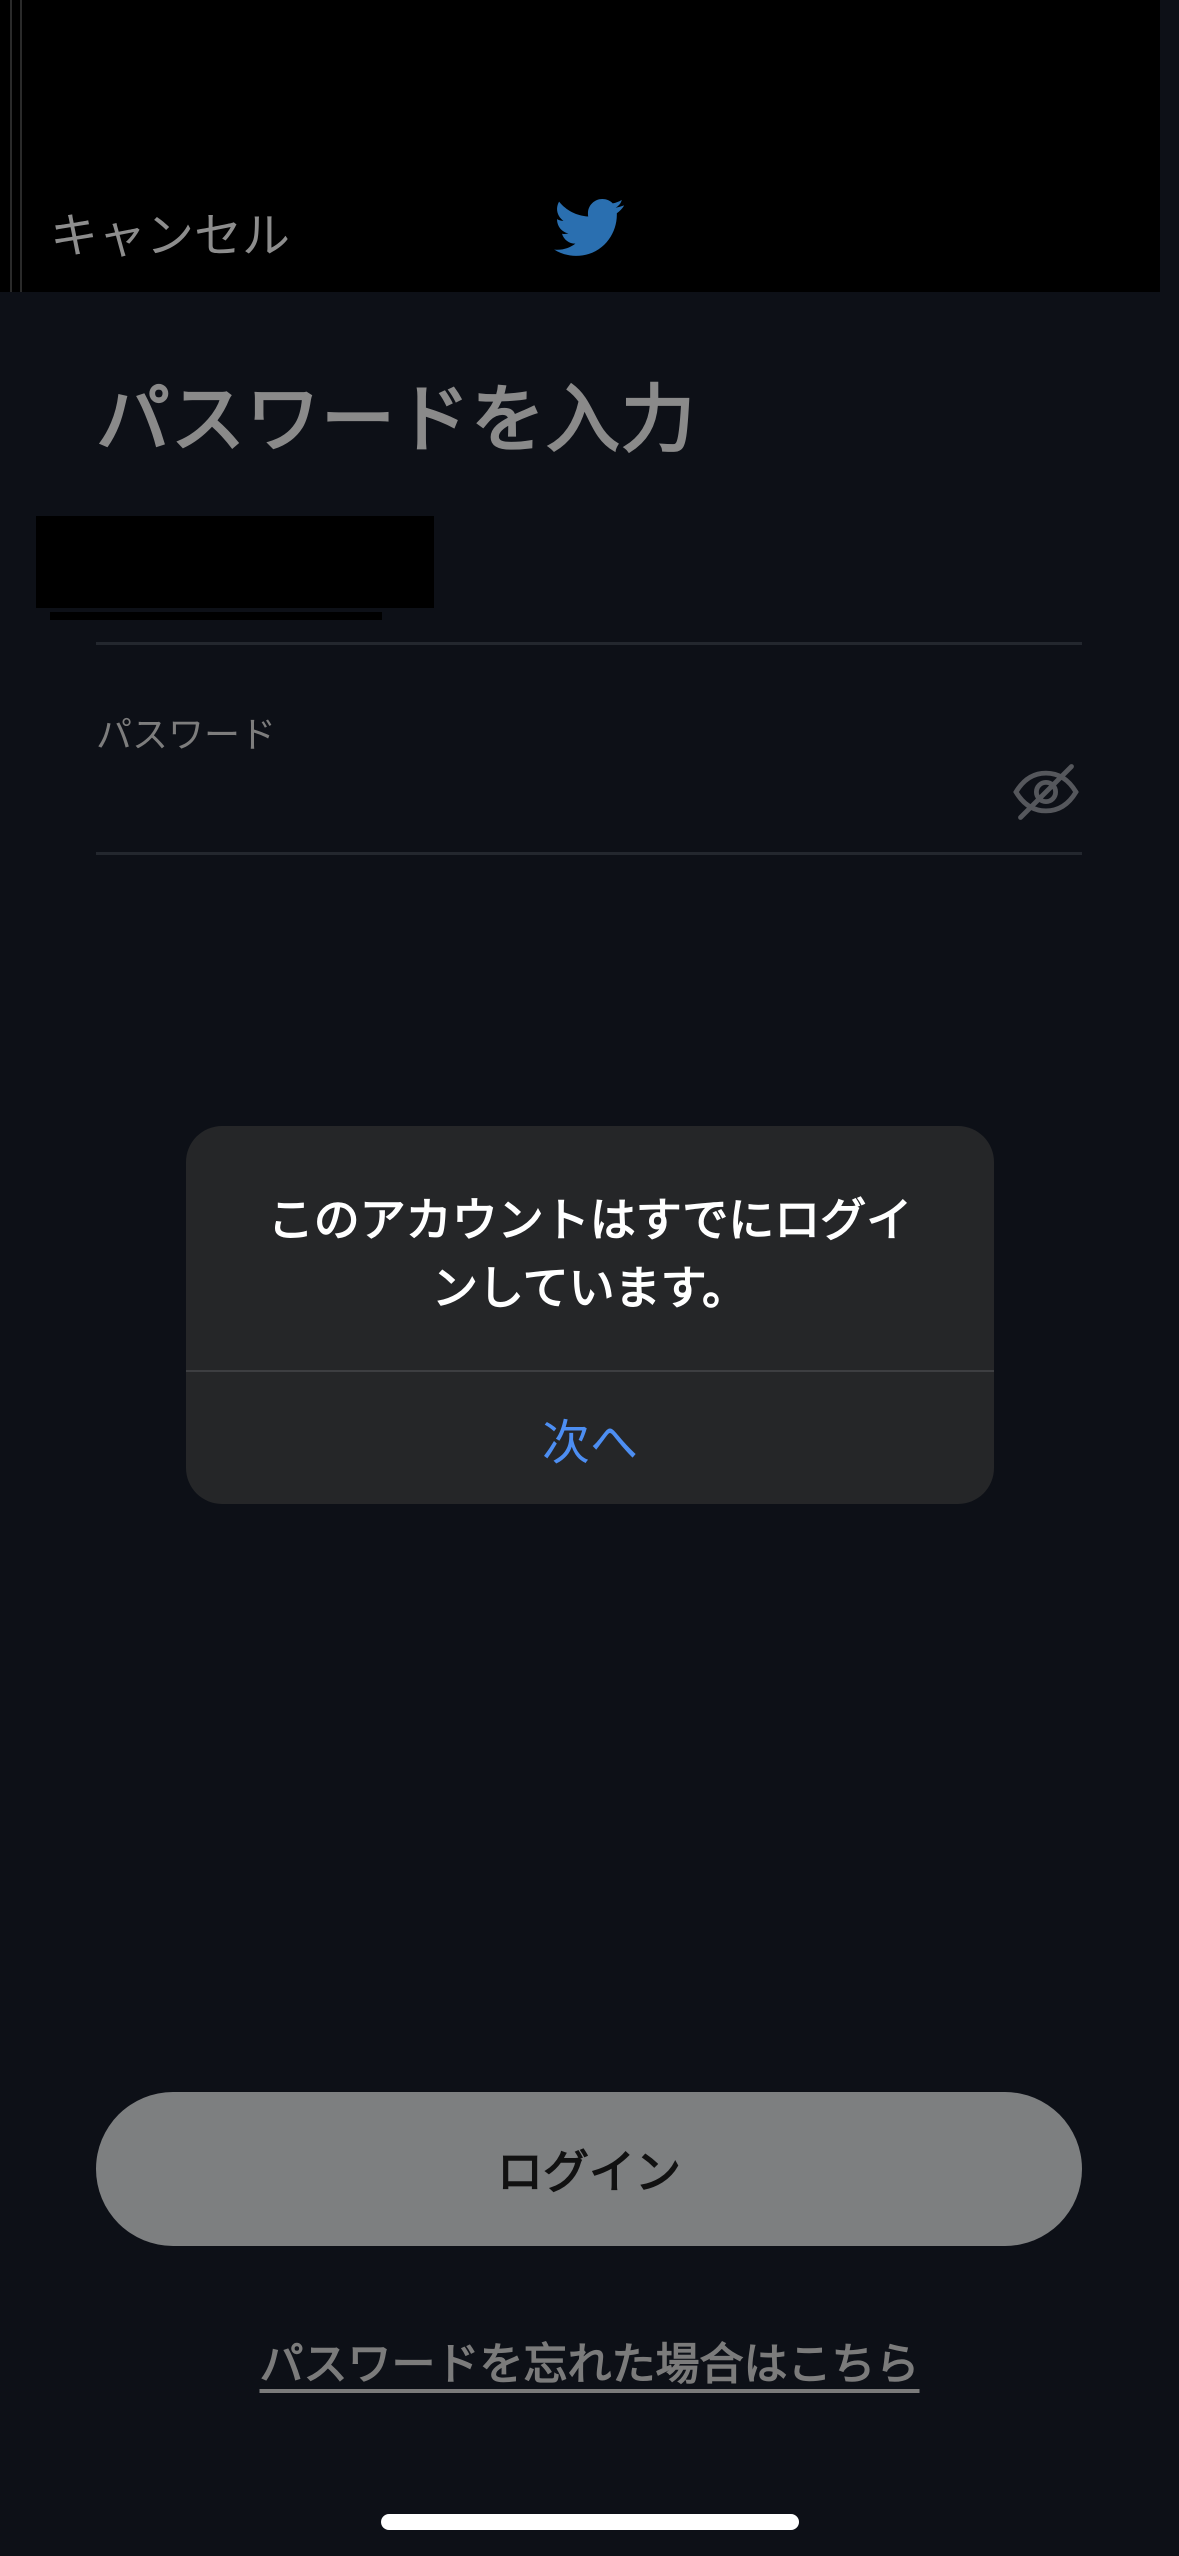 The height and width of the screenshot is (2556, 1179). Describe the element at coordinates (16, 146) in the screenshot. I see `top-bar-edge` at that location.